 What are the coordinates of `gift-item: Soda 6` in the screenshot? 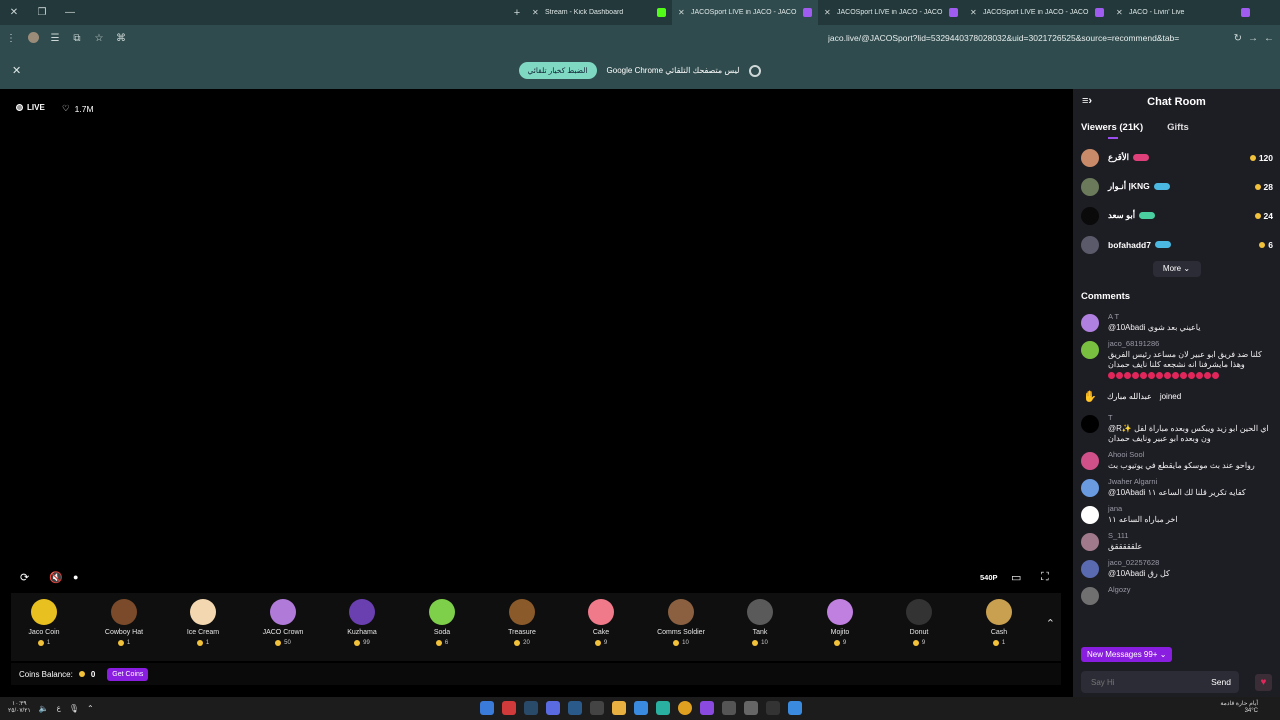 It's located at (442, 622).